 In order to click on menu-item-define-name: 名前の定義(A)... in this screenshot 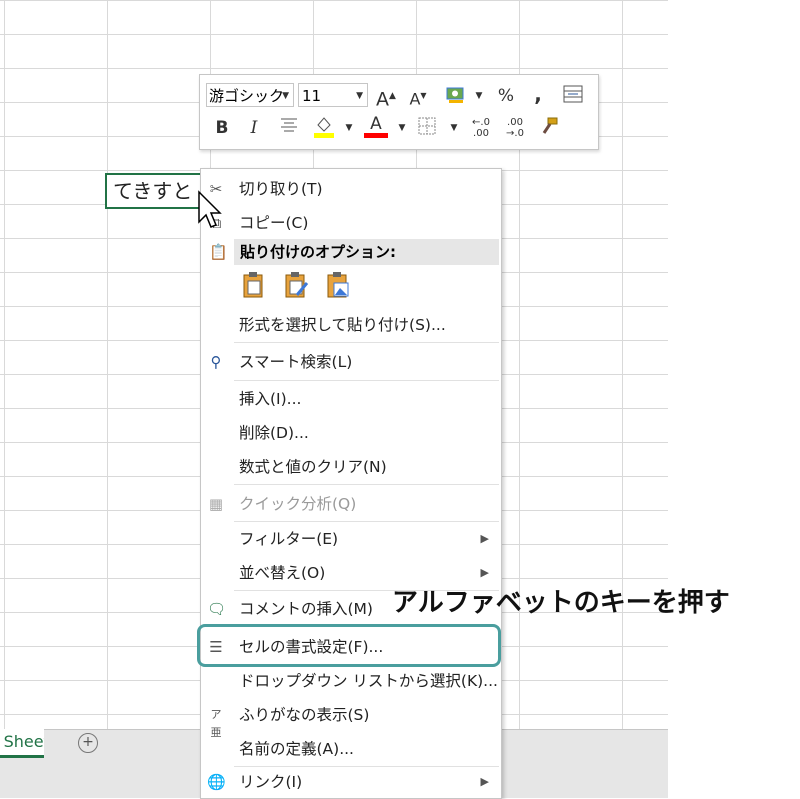, I will do `click(350, 749)`.